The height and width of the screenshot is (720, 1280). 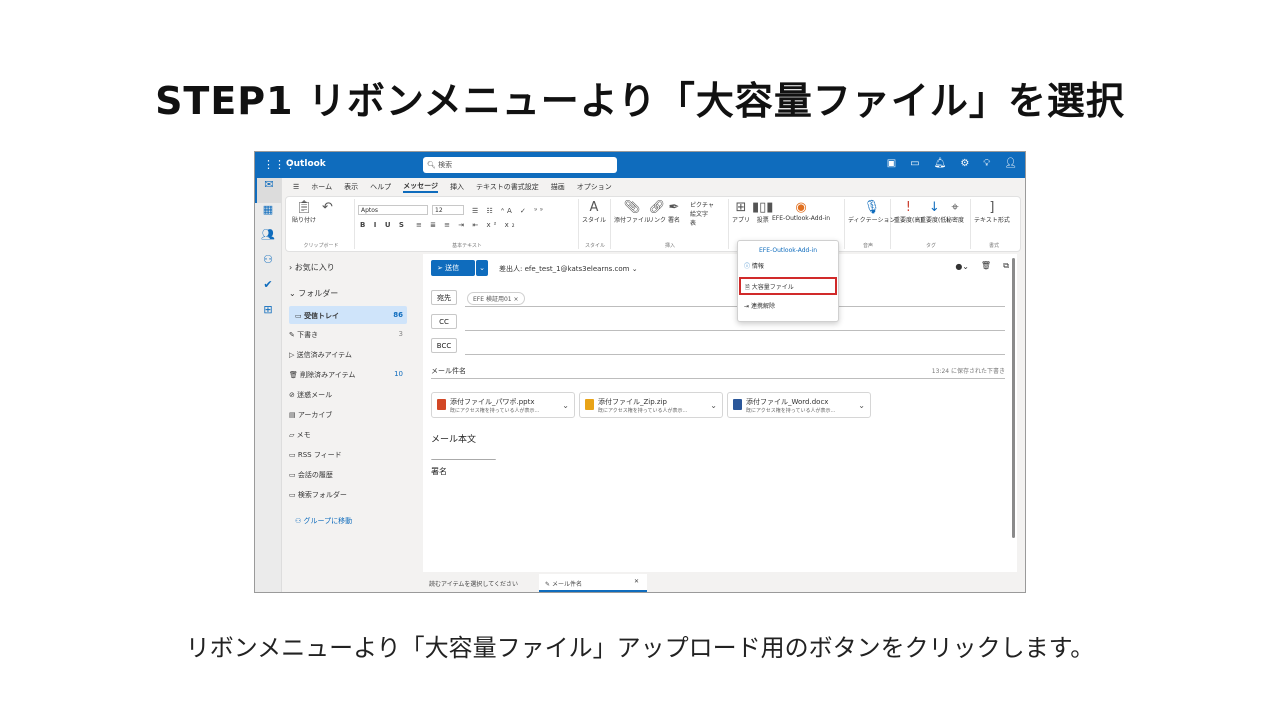 What do you see at coordinates (327, 208) in the screenshot?
I see `undo-icon: ↶` at bounding box center [327, 208].